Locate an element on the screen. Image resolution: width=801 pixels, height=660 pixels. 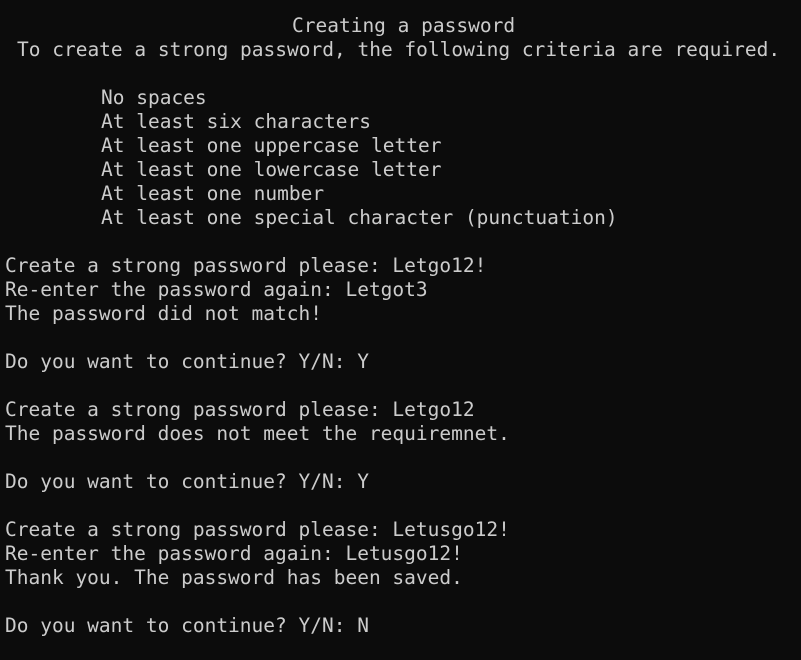
password-prompt: Create a strong password please: Letgo12 is located at coordinates (240, 409).